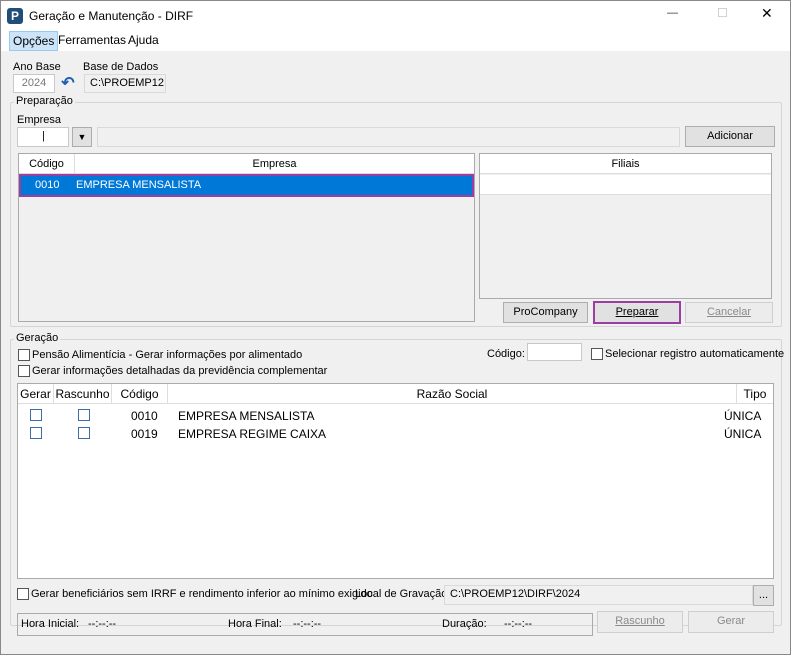 The height and width of the screenshot is (655, 791). I want to click on col-gerar: Gerar, so click(36, 394).